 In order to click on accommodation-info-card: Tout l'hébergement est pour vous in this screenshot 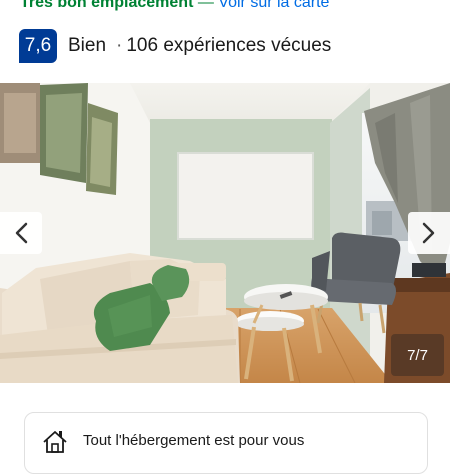, I will do `click(226, 443)`.